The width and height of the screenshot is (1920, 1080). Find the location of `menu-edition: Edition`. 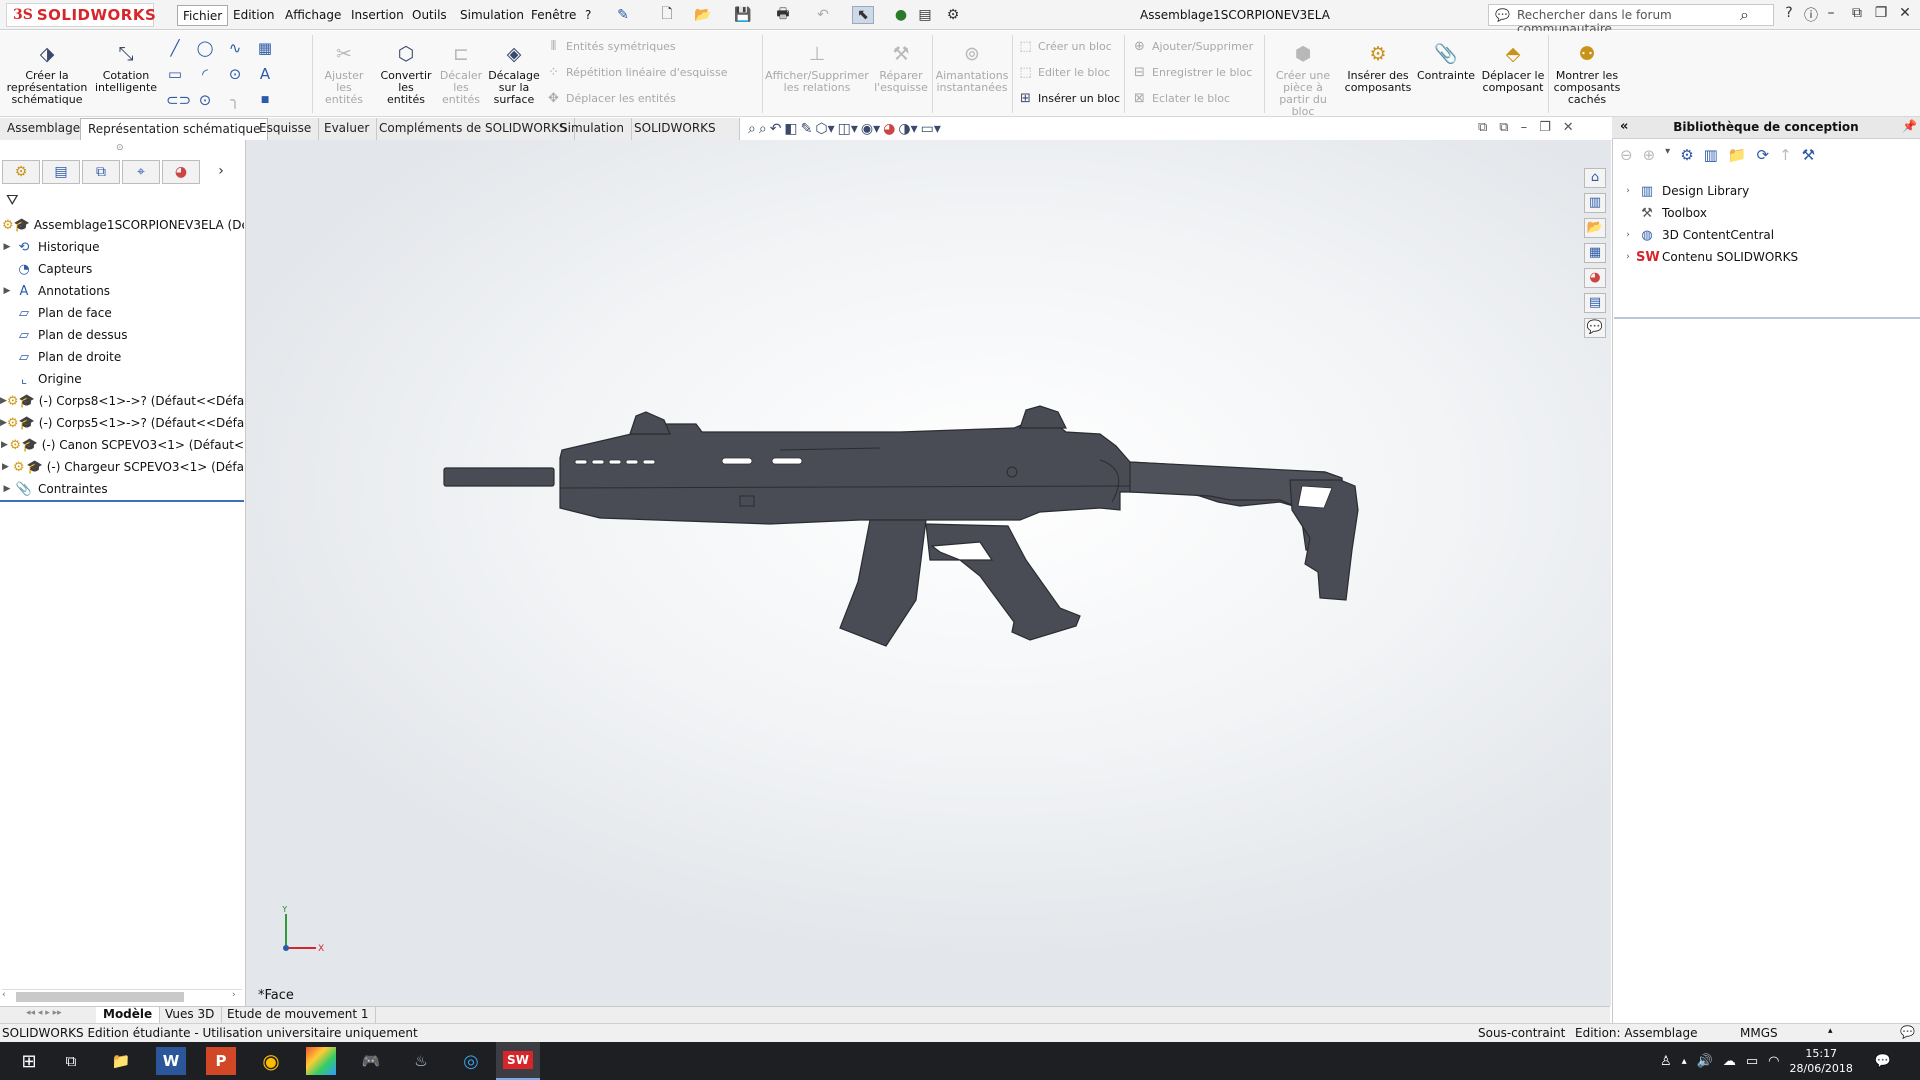

menu-edition: Edition is located at coordinates (254, 15).